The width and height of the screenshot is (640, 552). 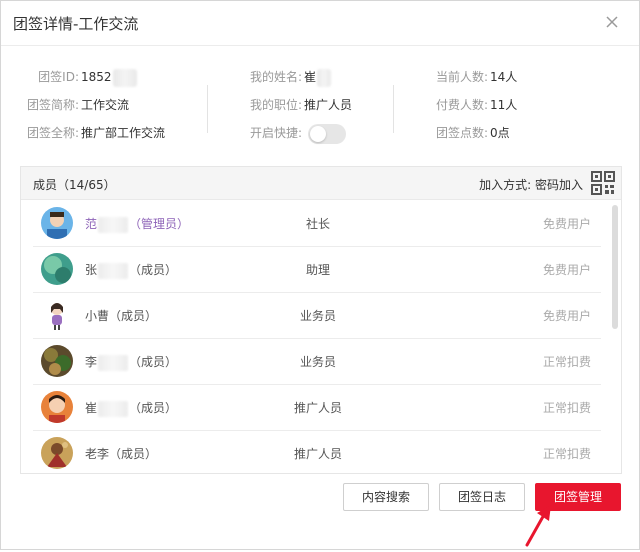 What do you see at coordinates (482, 497) in the screenshot?
I see `team-log-button: 团签日志` at bounding box center [482, 497].